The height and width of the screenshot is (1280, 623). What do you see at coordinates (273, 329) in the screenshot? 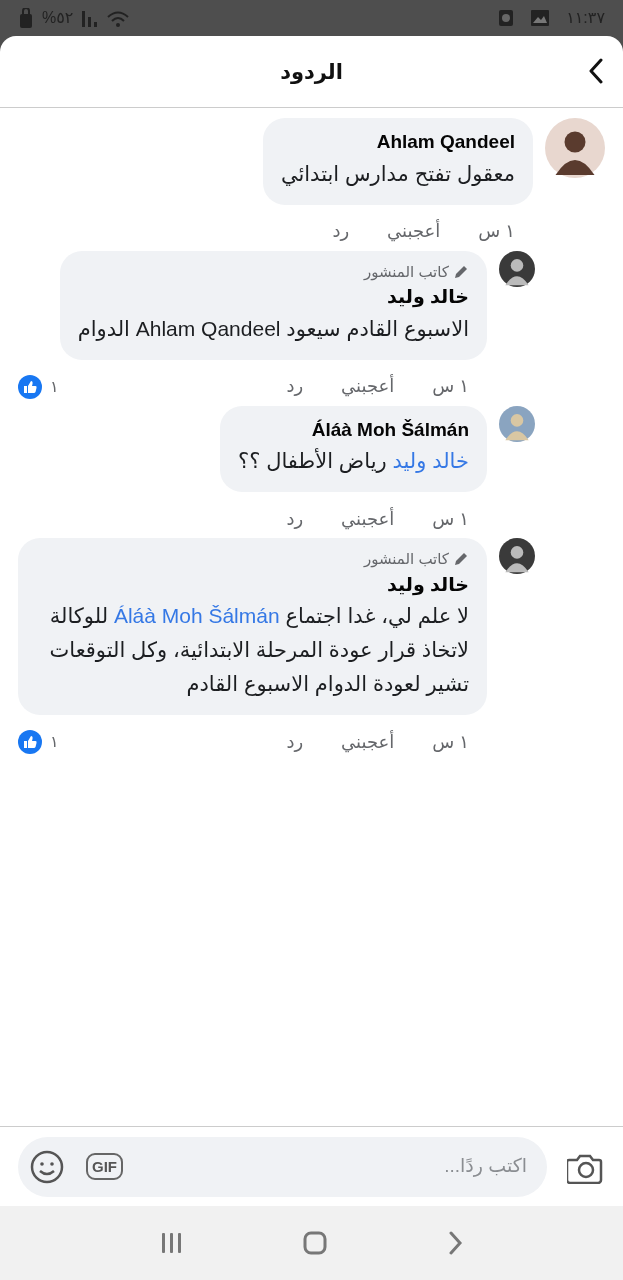
I see `comment-text: الاسبوع القادم سيعود Ahlam Qandeel الدوام` at bounding box center [273, 329].